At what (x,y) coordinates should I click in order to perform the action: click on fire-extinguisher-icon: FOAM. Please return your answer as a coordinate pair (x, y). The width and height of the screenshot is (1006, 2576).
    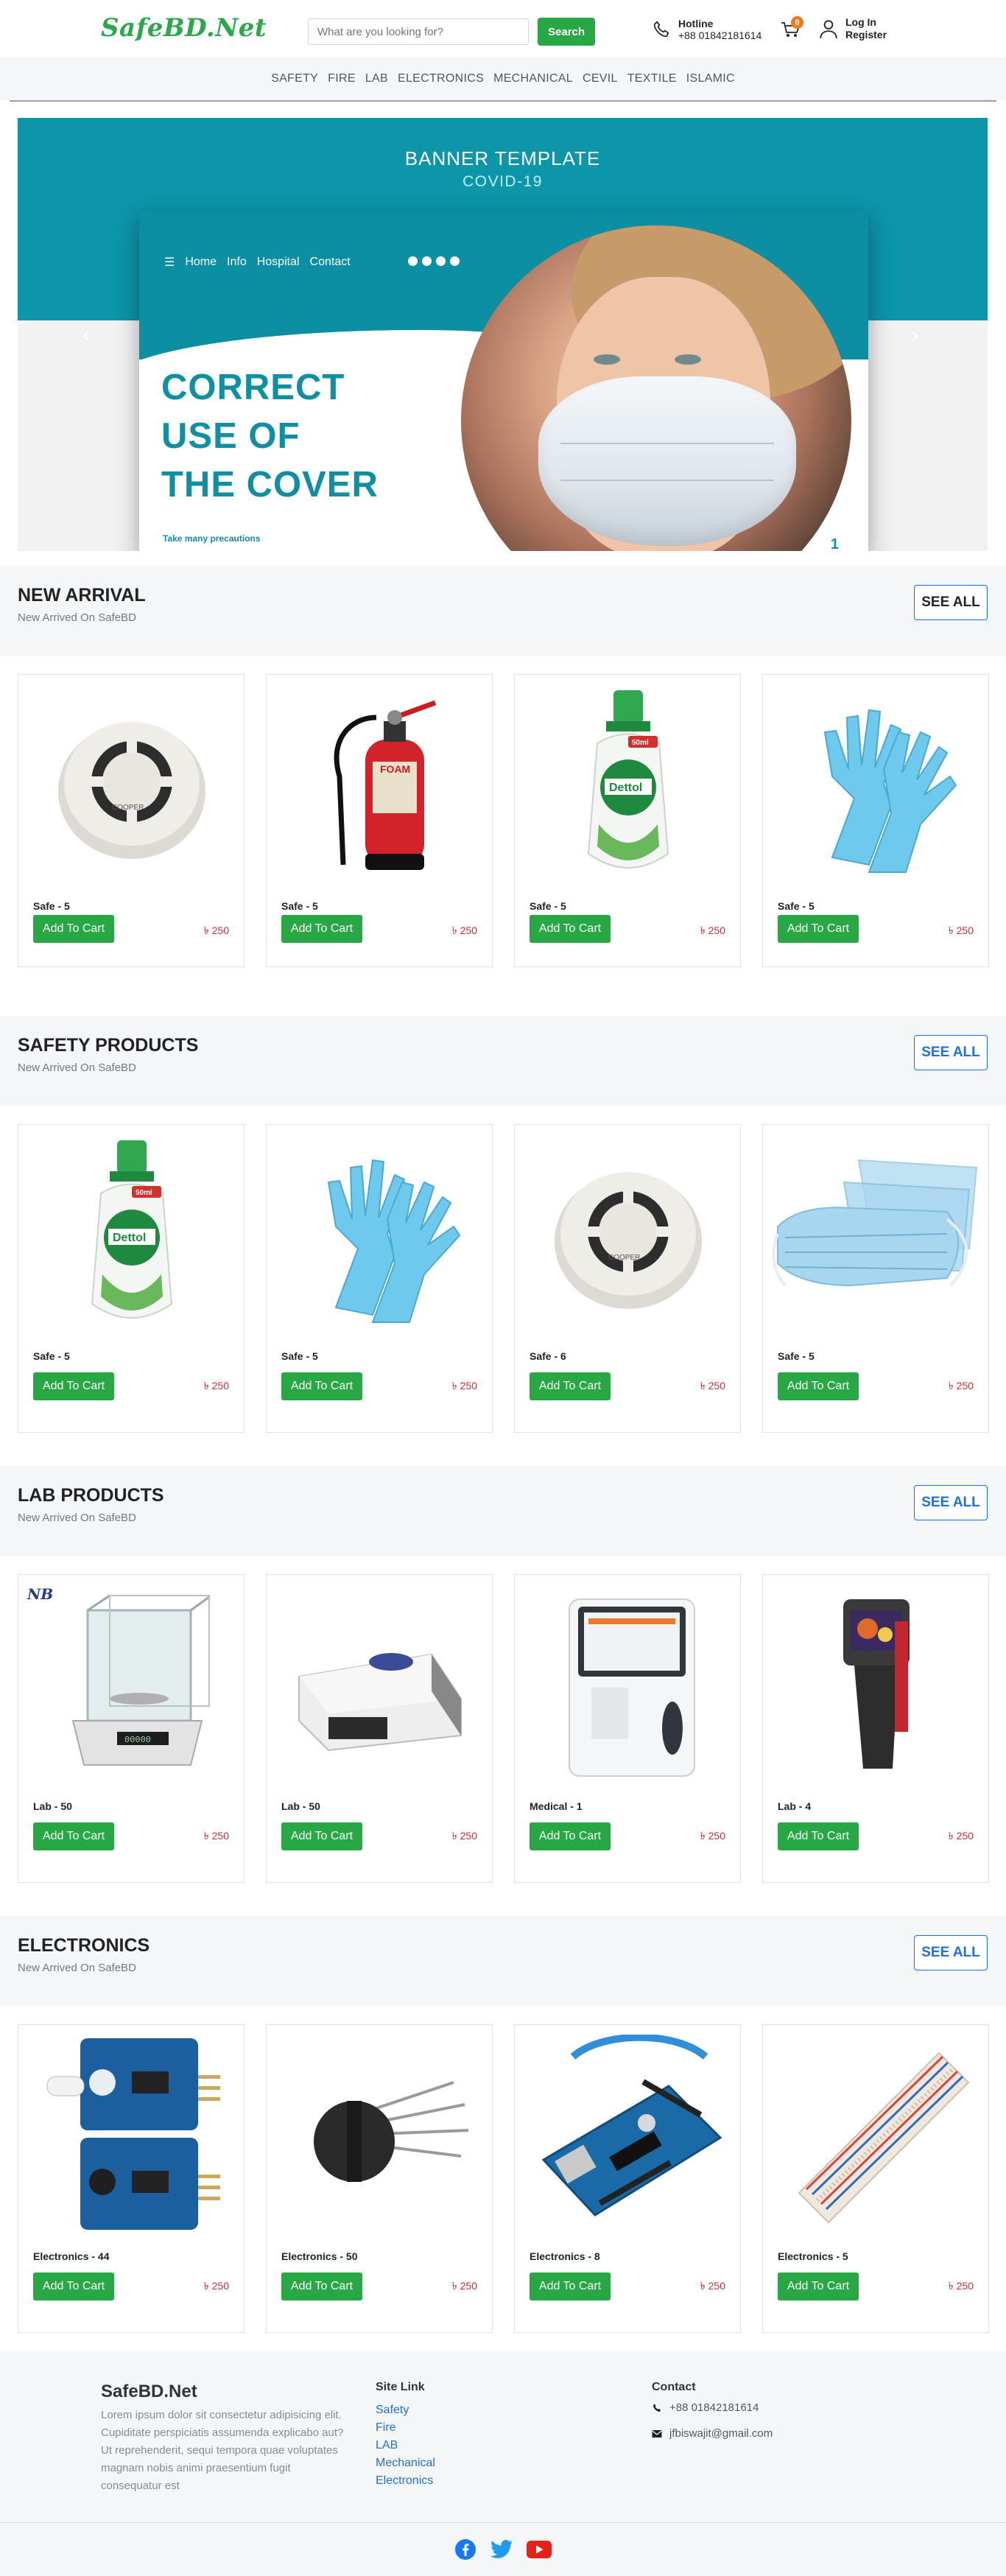
    Looking at the image, I should click on (380, 785).